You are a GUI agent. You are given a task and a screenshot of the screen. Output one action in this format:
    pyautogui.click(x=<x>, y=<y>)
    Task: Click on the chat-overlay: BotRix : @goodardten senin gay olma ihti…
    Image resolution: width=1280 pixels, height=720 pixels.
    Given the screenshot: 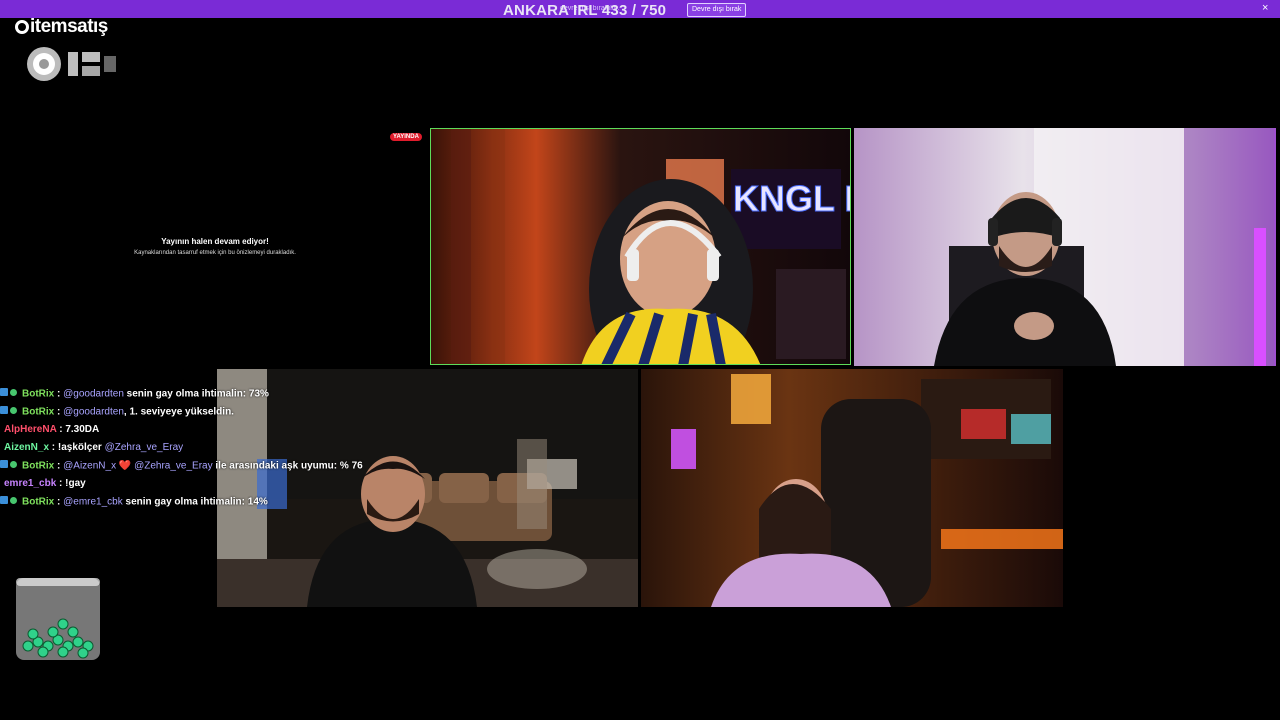 What is the action you would take?
    pyautogui.click(x=200, y=448)
    